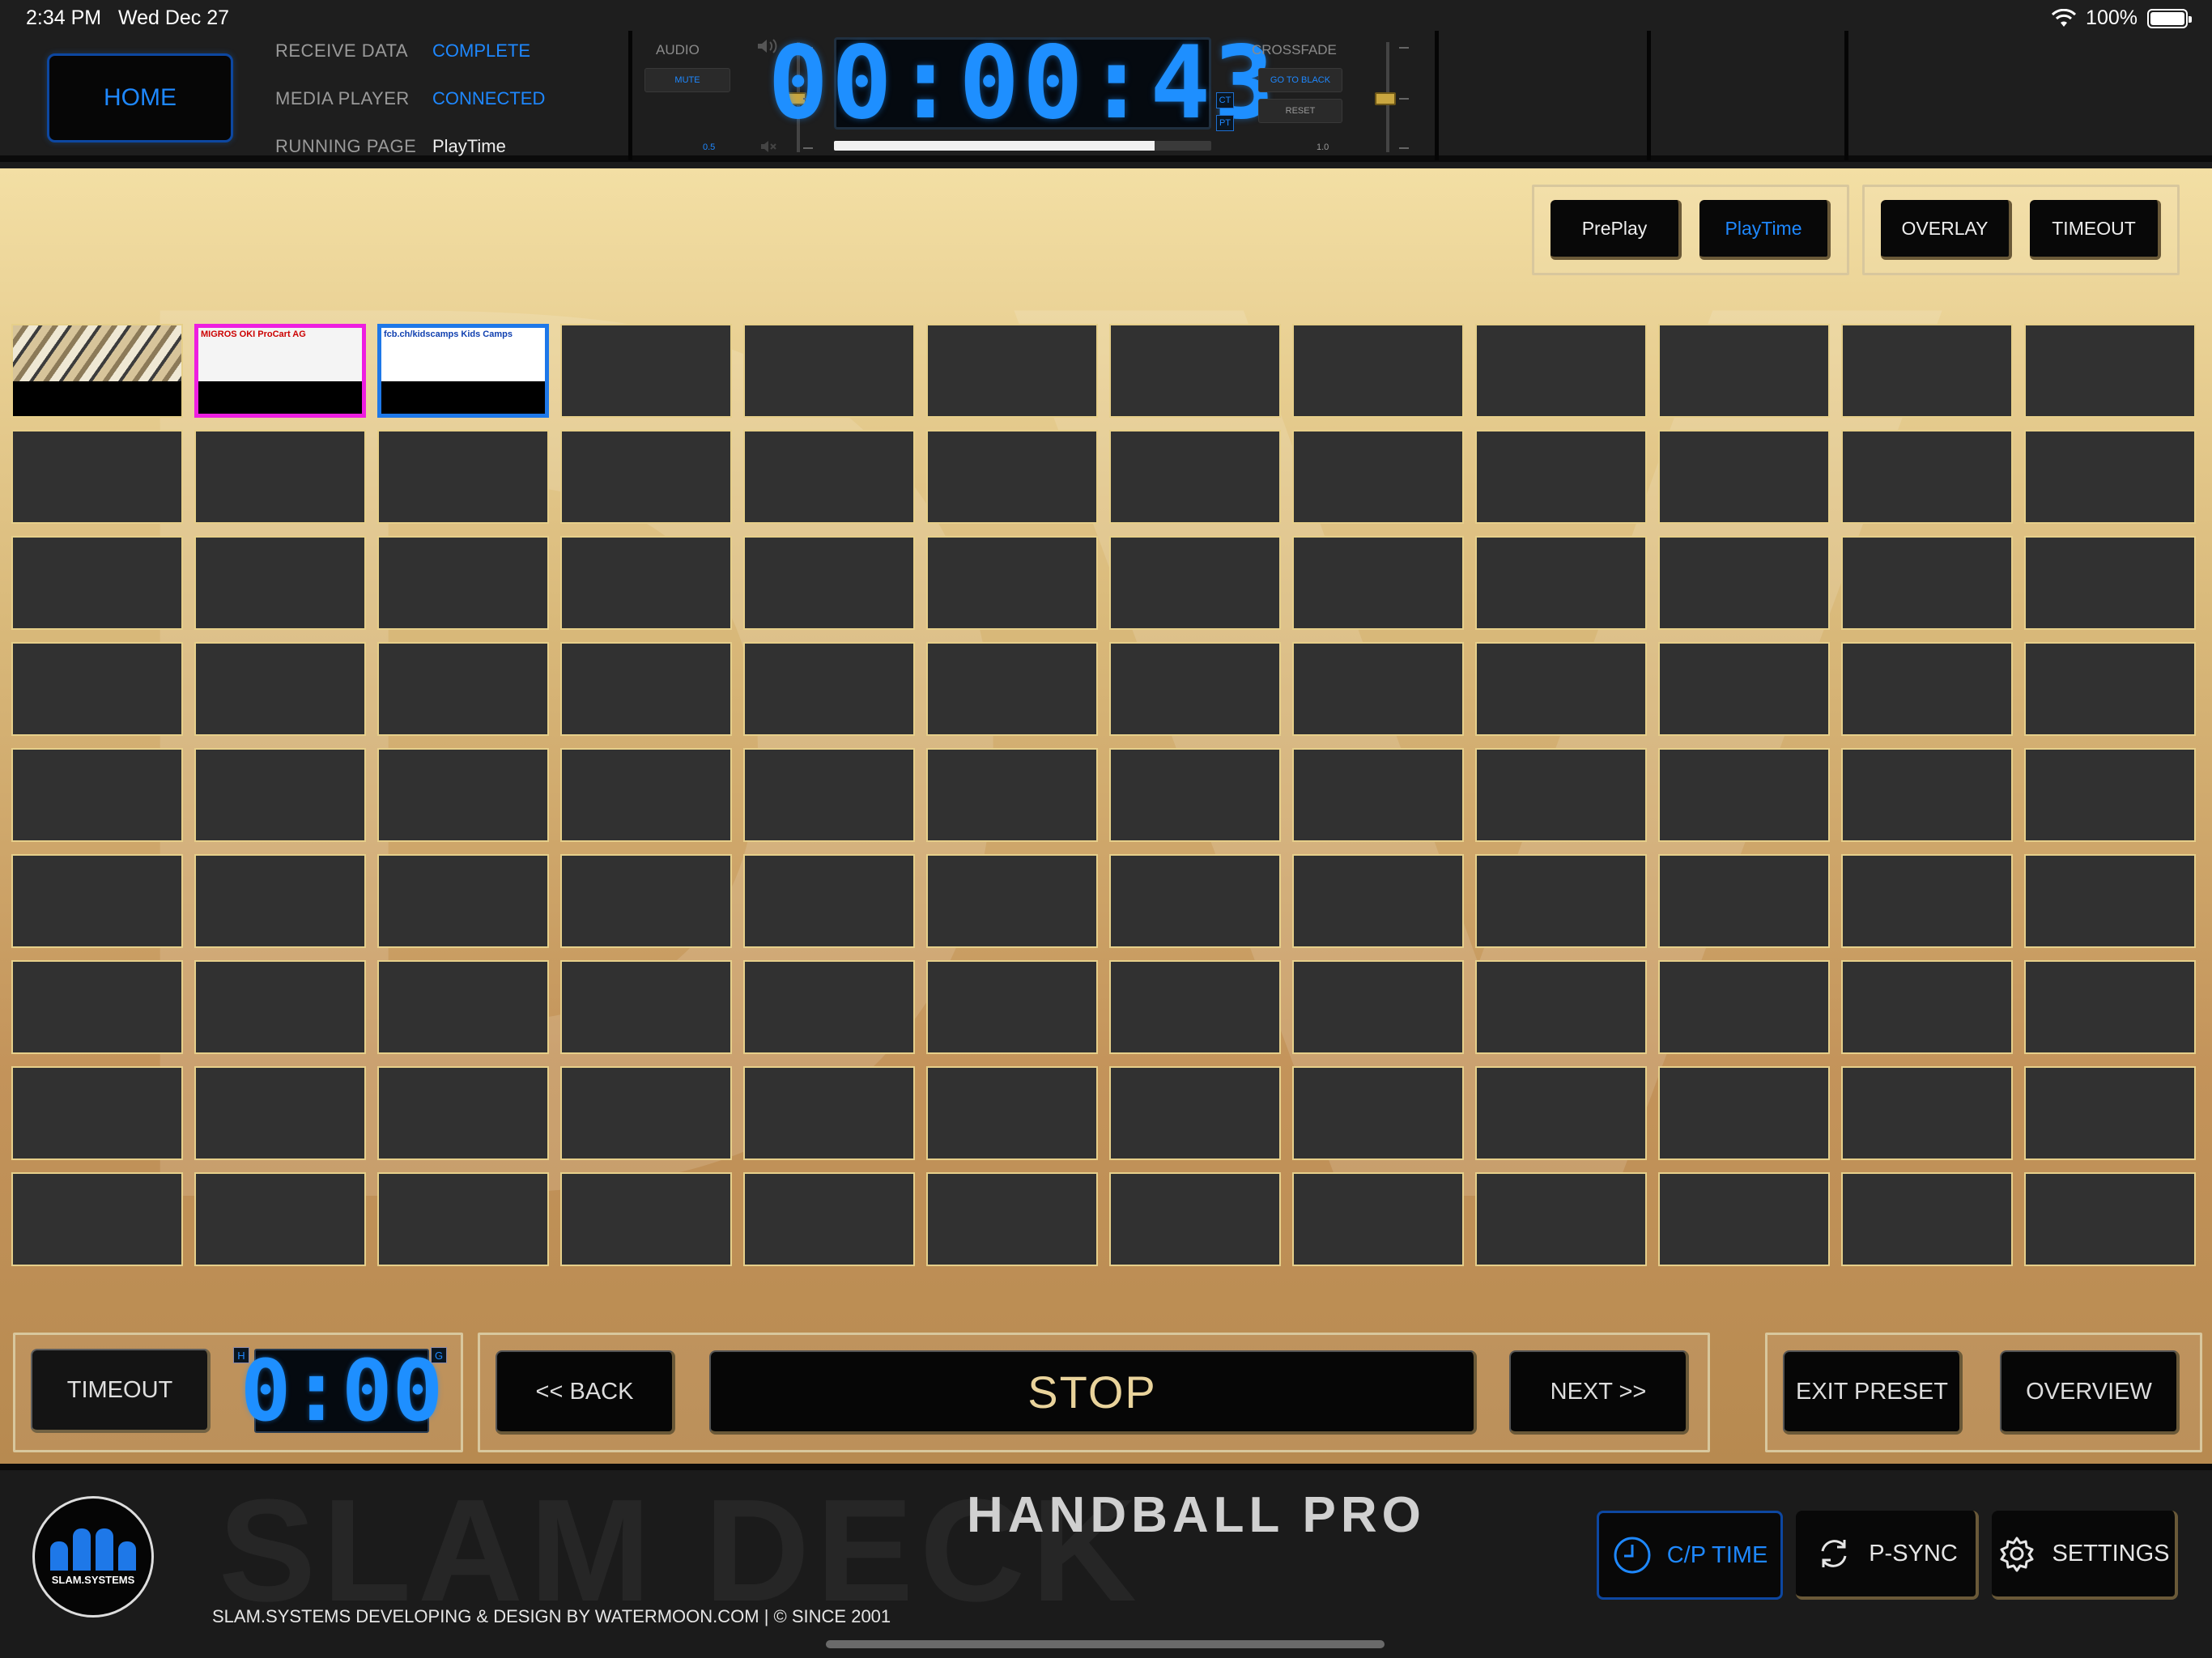  I want to click on grid-cell-clip, so click(97, 371).